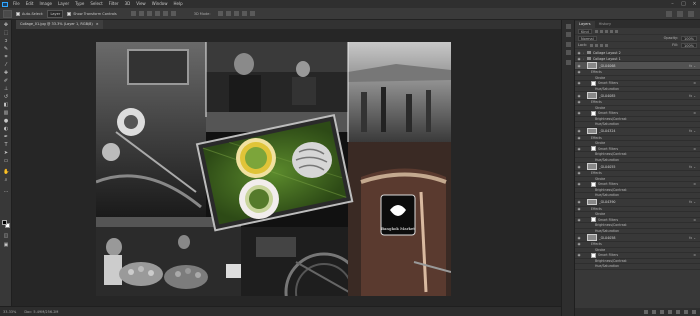 Image resolution: width=700 pixels, height=316 pixels. I want to click on libraries-panel-icon, so click(568, 52).